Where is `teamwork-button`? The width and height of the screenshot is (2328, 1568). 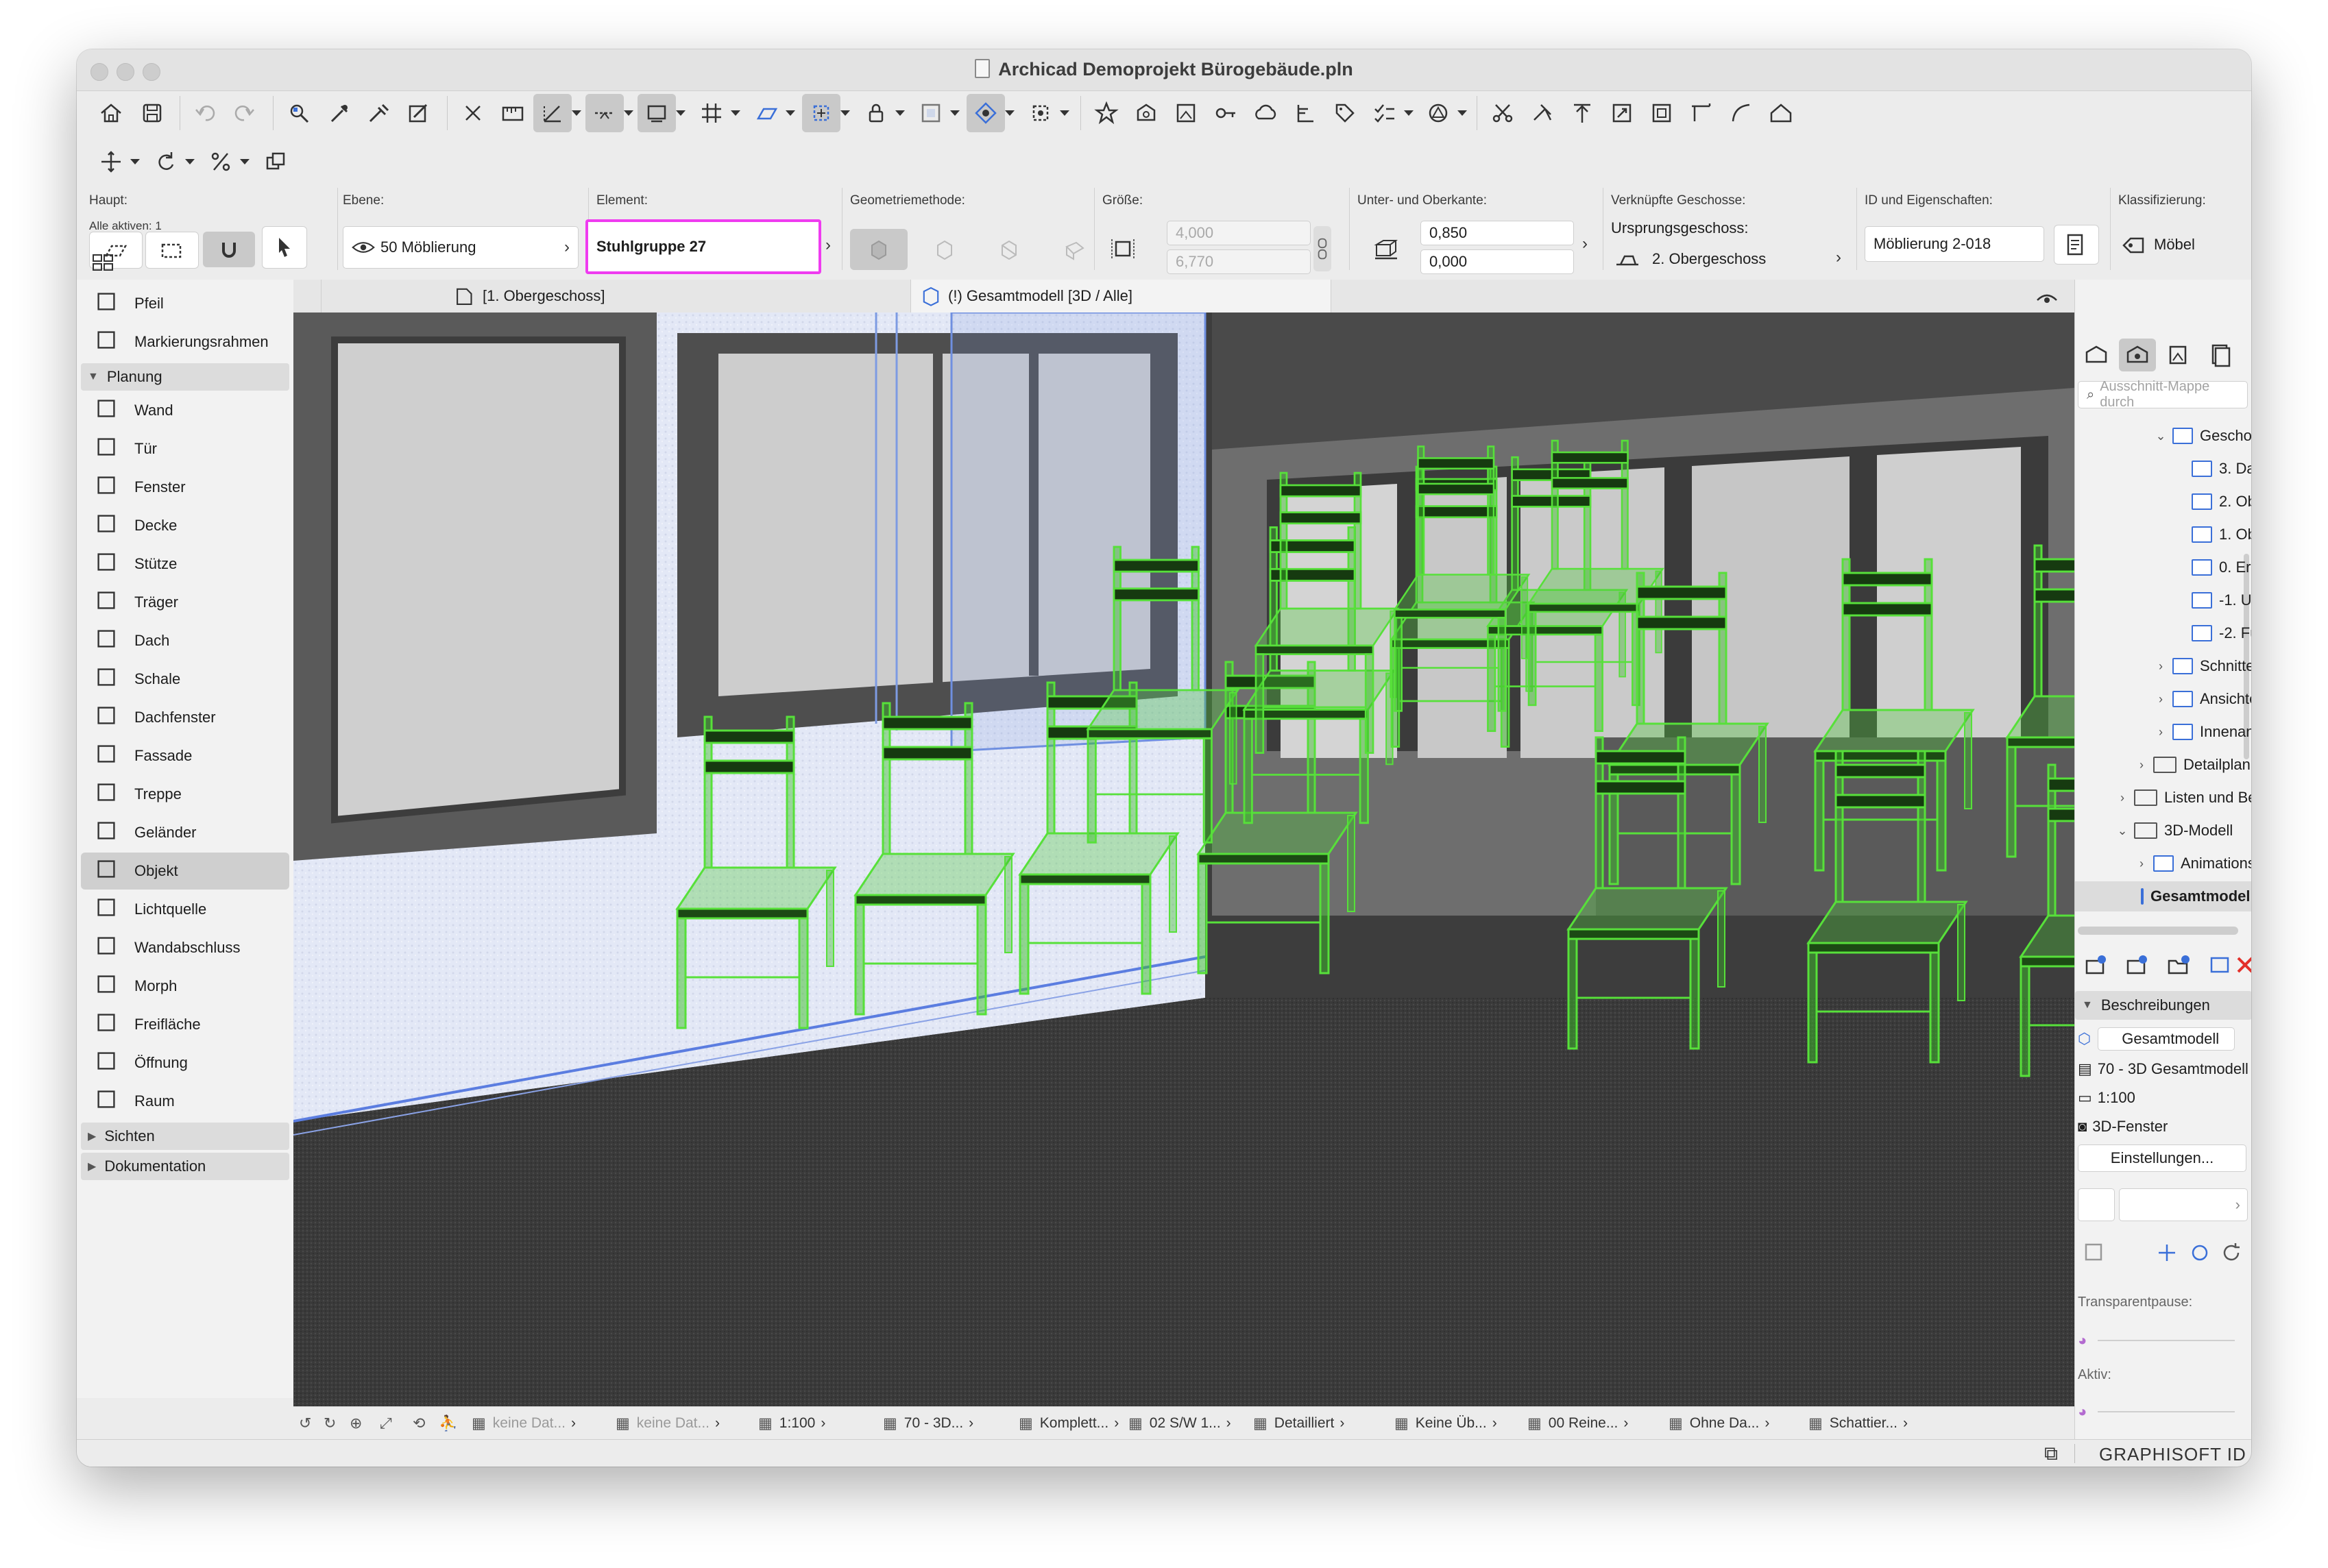 teamwork-button is located at coordinates (1265, 113).